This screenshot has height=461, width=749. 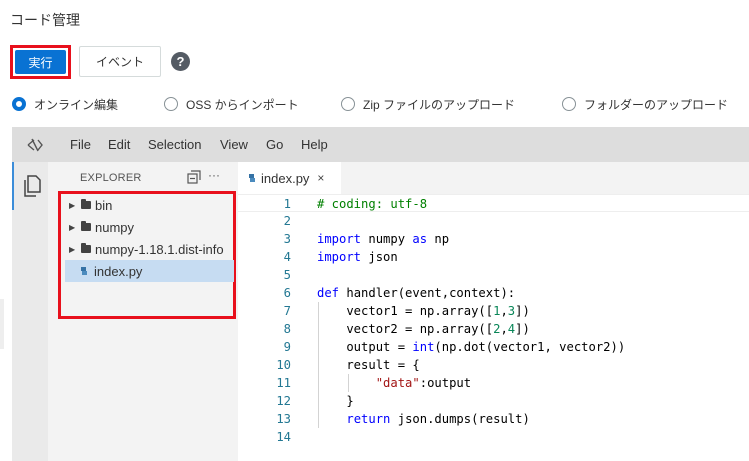 I want to click on code-token: numpy, so click(x=387, y=239).